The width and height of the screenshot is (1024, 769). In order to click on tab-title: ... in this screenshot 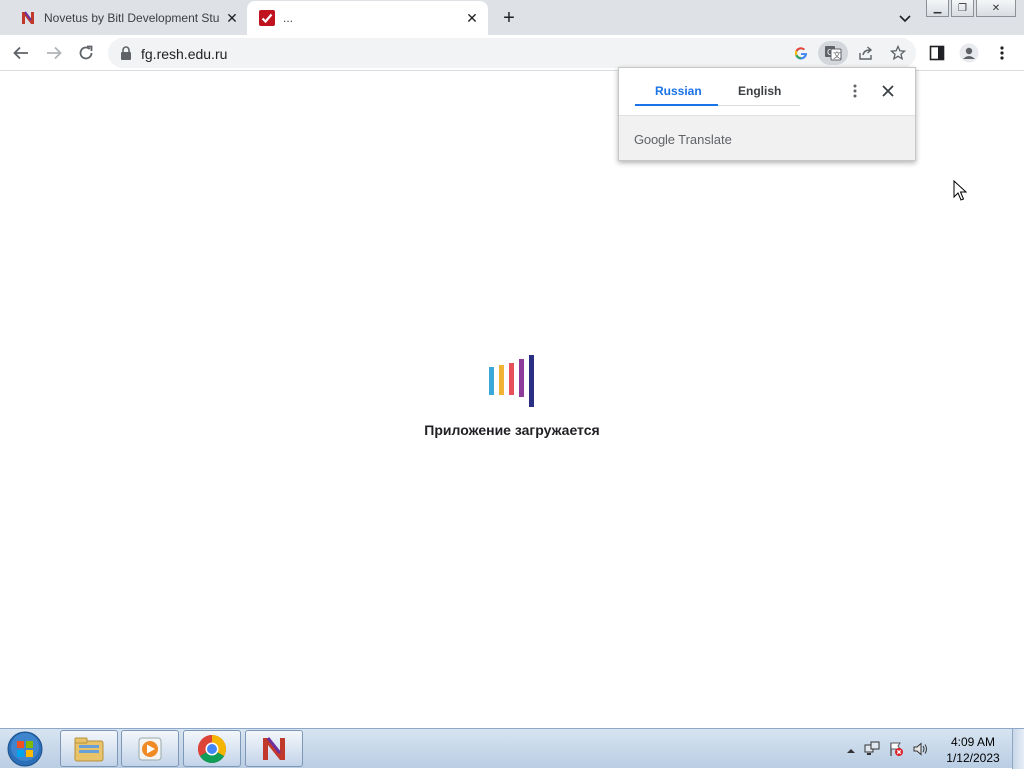, I will do `click(288, 18)`.